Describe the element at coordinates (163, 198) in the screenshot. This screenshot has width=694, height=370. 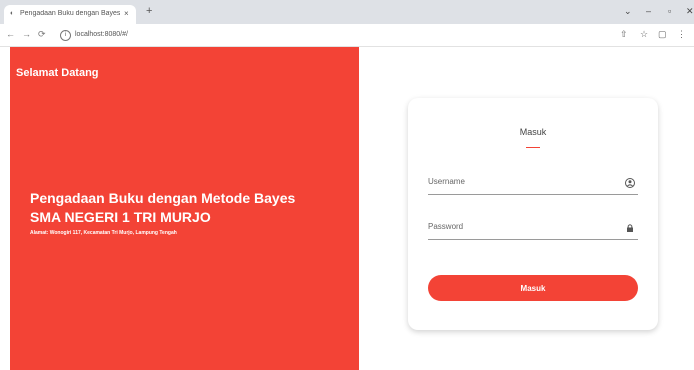
I see `app-title: Pengadaan Buku dengan Metode Bayes` at that location.